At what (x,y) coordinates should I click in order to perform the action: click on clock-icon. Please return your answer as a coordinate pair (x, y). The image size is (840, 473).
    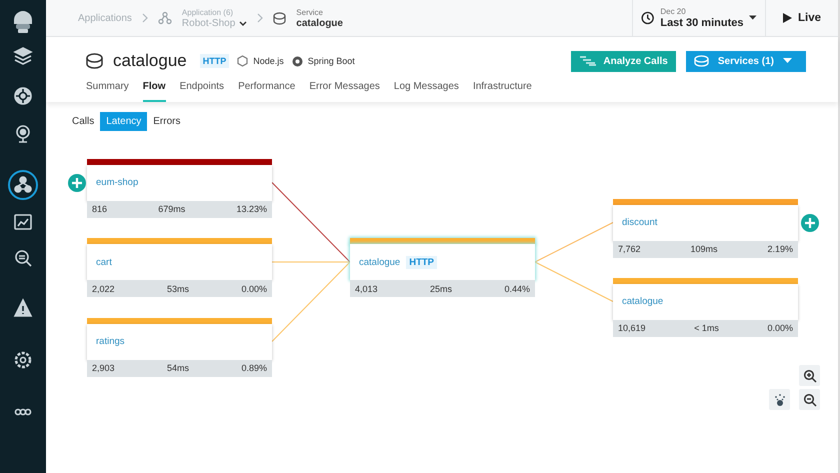
    Looking at the image, I should click on (647, 18).